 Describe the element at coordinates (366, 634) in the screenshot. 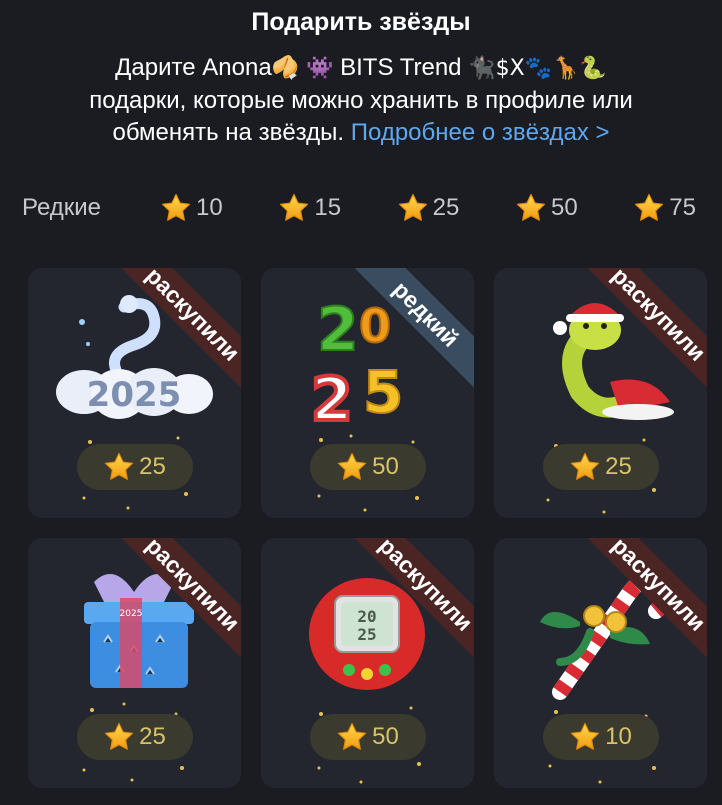

I see `svg-text: 25` at that location.